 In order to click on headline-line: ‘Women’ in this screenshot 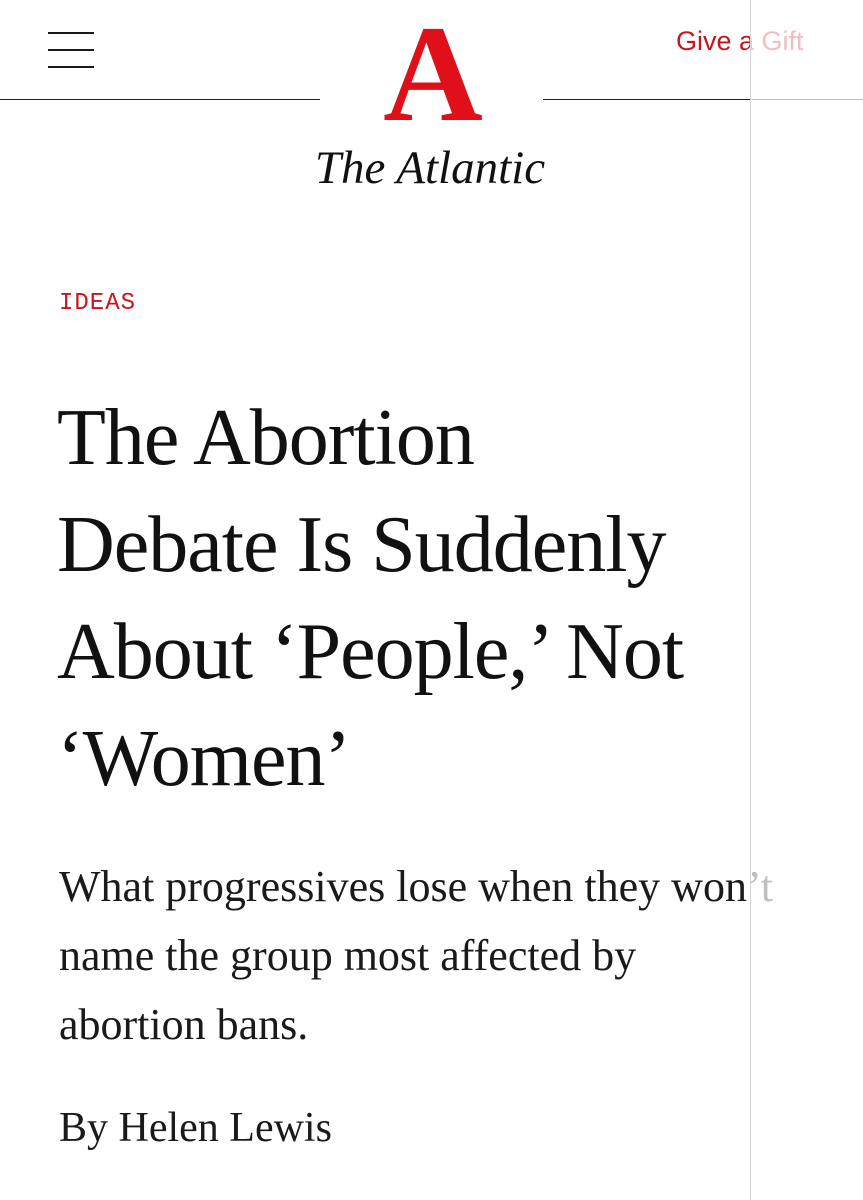, I will do `click(204, 759)`.